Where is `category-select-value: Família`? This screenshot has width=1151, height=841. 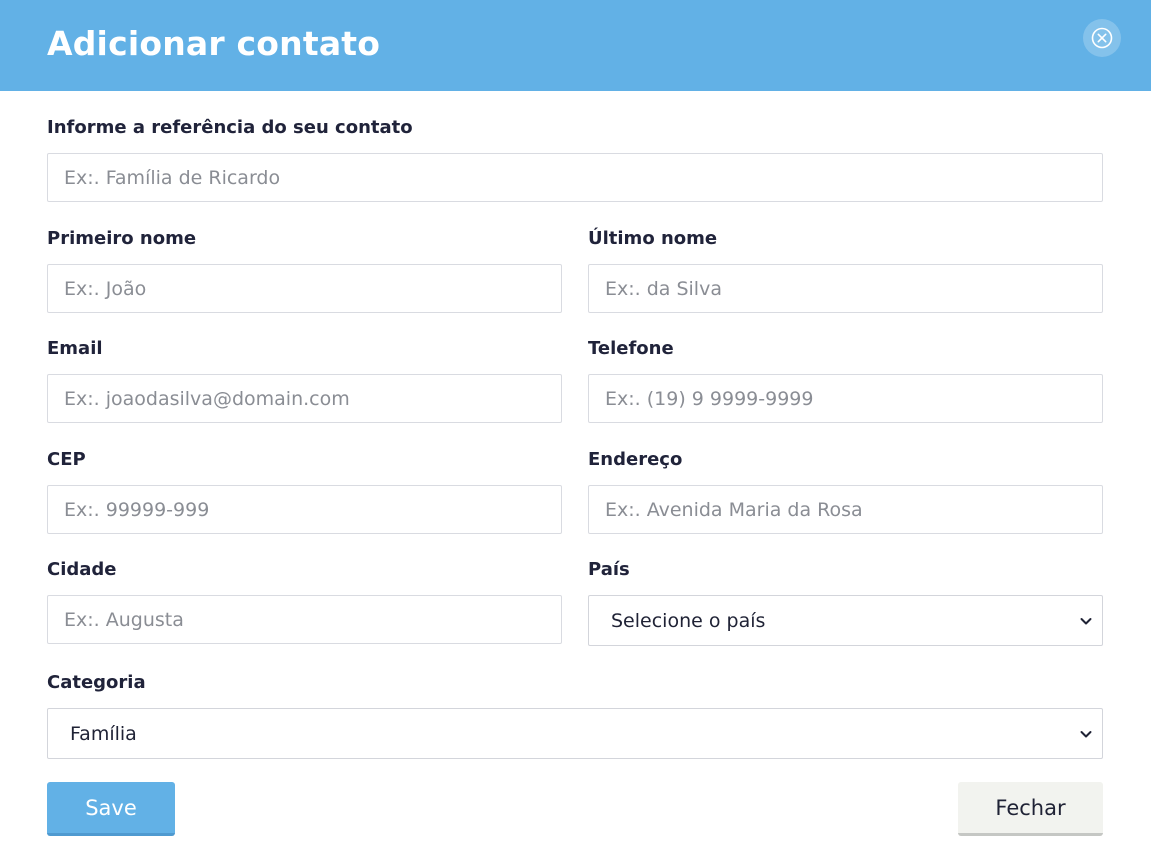
category-select-value: Família is located at coordinates (103, 733).